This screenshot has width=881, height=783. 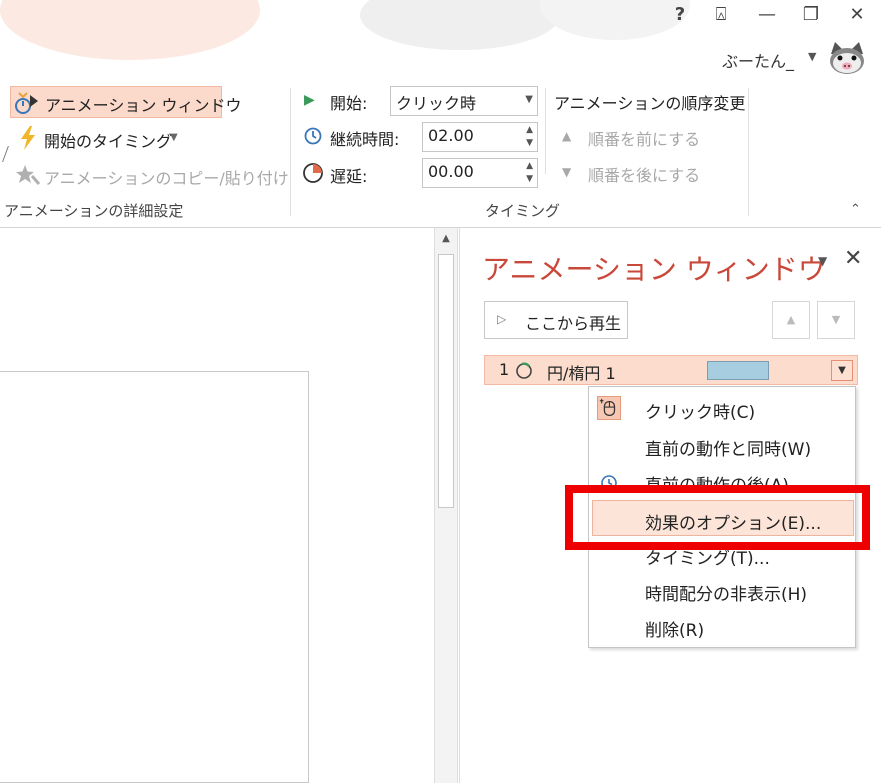 I want to click on start-combo: クリック時 ▼, so click(x=464, y=101).